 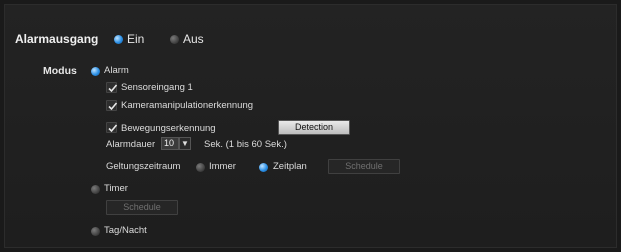 What do you see at coordinates (168, 128) in the screenshot?
I see `motion-detection-label: Bewegungserkennung` at bounding box center [168, 128].